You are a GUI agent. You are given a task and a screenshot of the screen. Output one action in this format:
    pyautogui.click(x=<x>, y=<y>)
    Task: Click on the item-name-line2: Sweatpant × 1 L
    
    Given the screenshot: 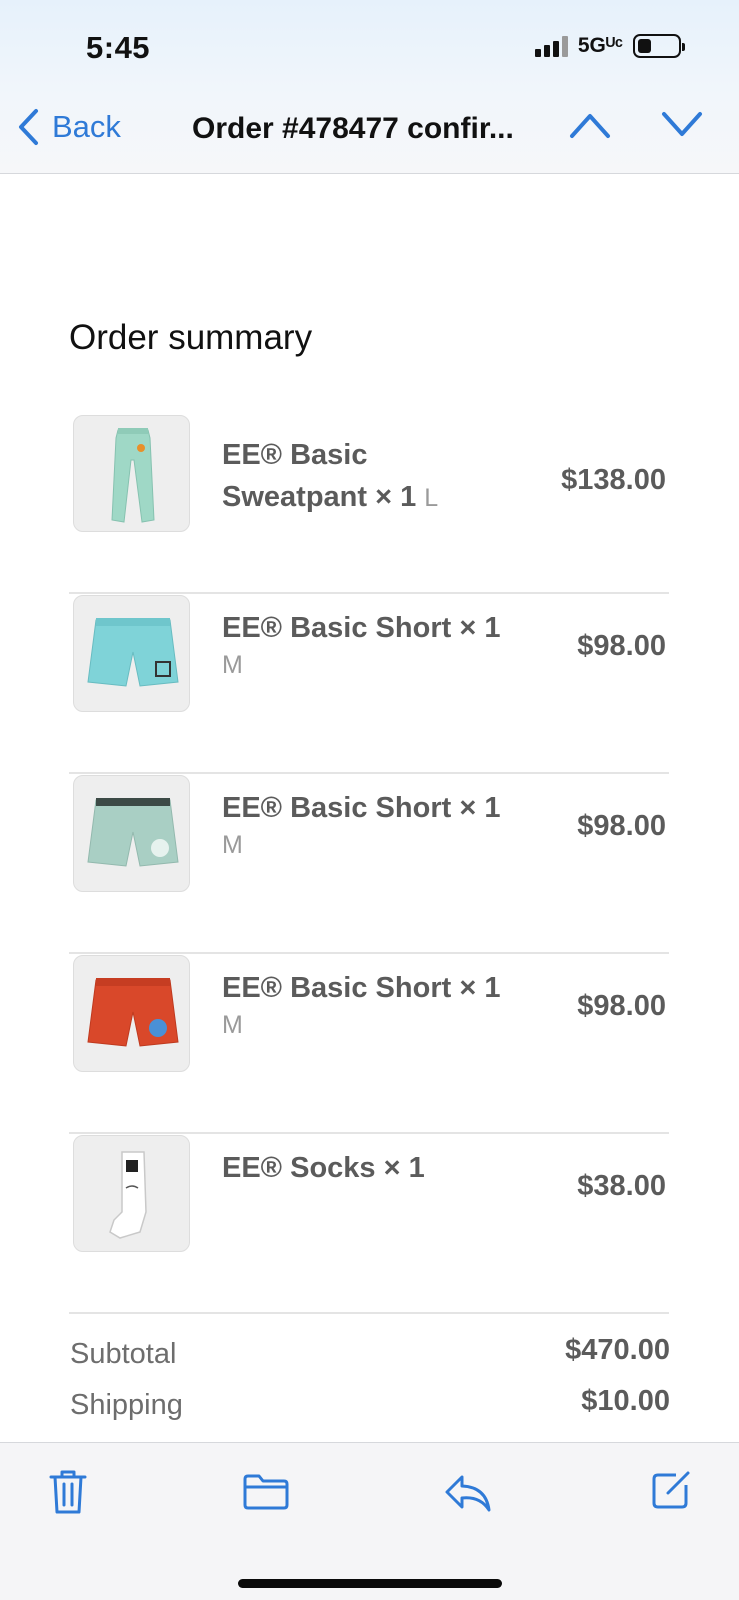 What is the action you would take?
    pyautogui.click(x=330, y=497)
    